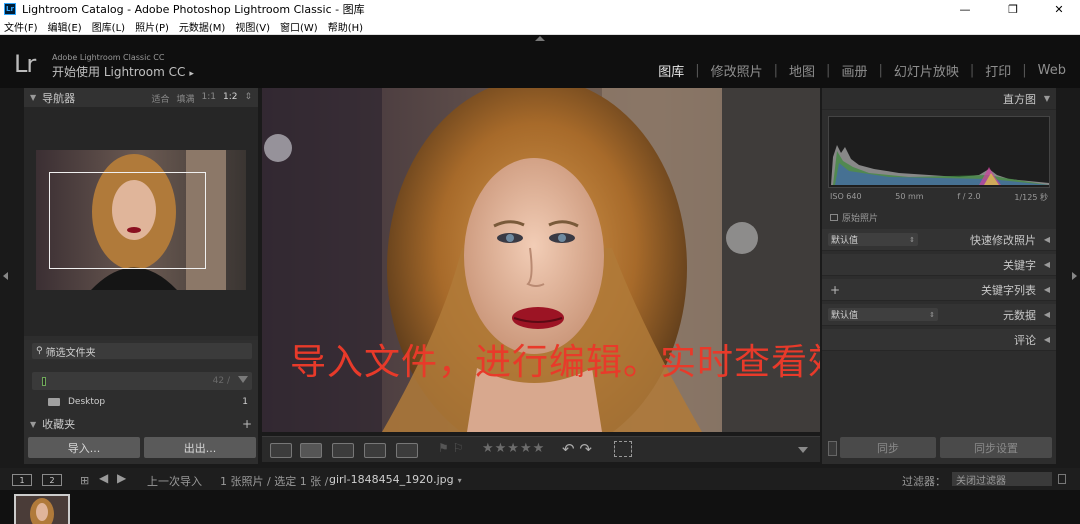  What do you see at coordinates (221, 381) in the screenshot?
I see `volume-count: 42 /` at bounding box center [221, 381].